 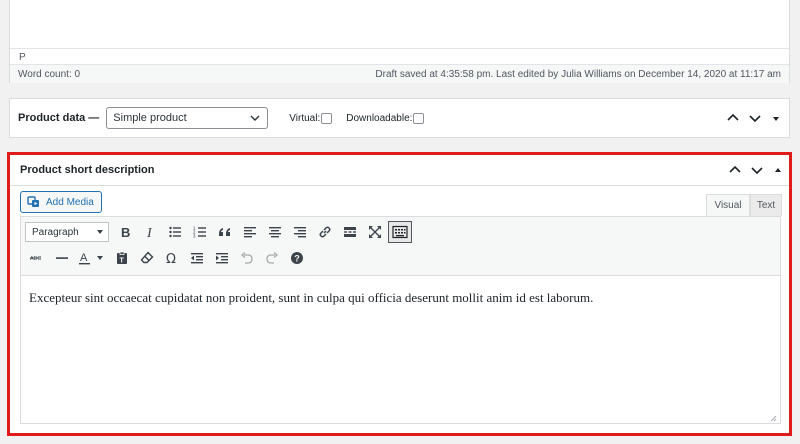 I want to click on content-editor-area, so click(x=399, y=24).